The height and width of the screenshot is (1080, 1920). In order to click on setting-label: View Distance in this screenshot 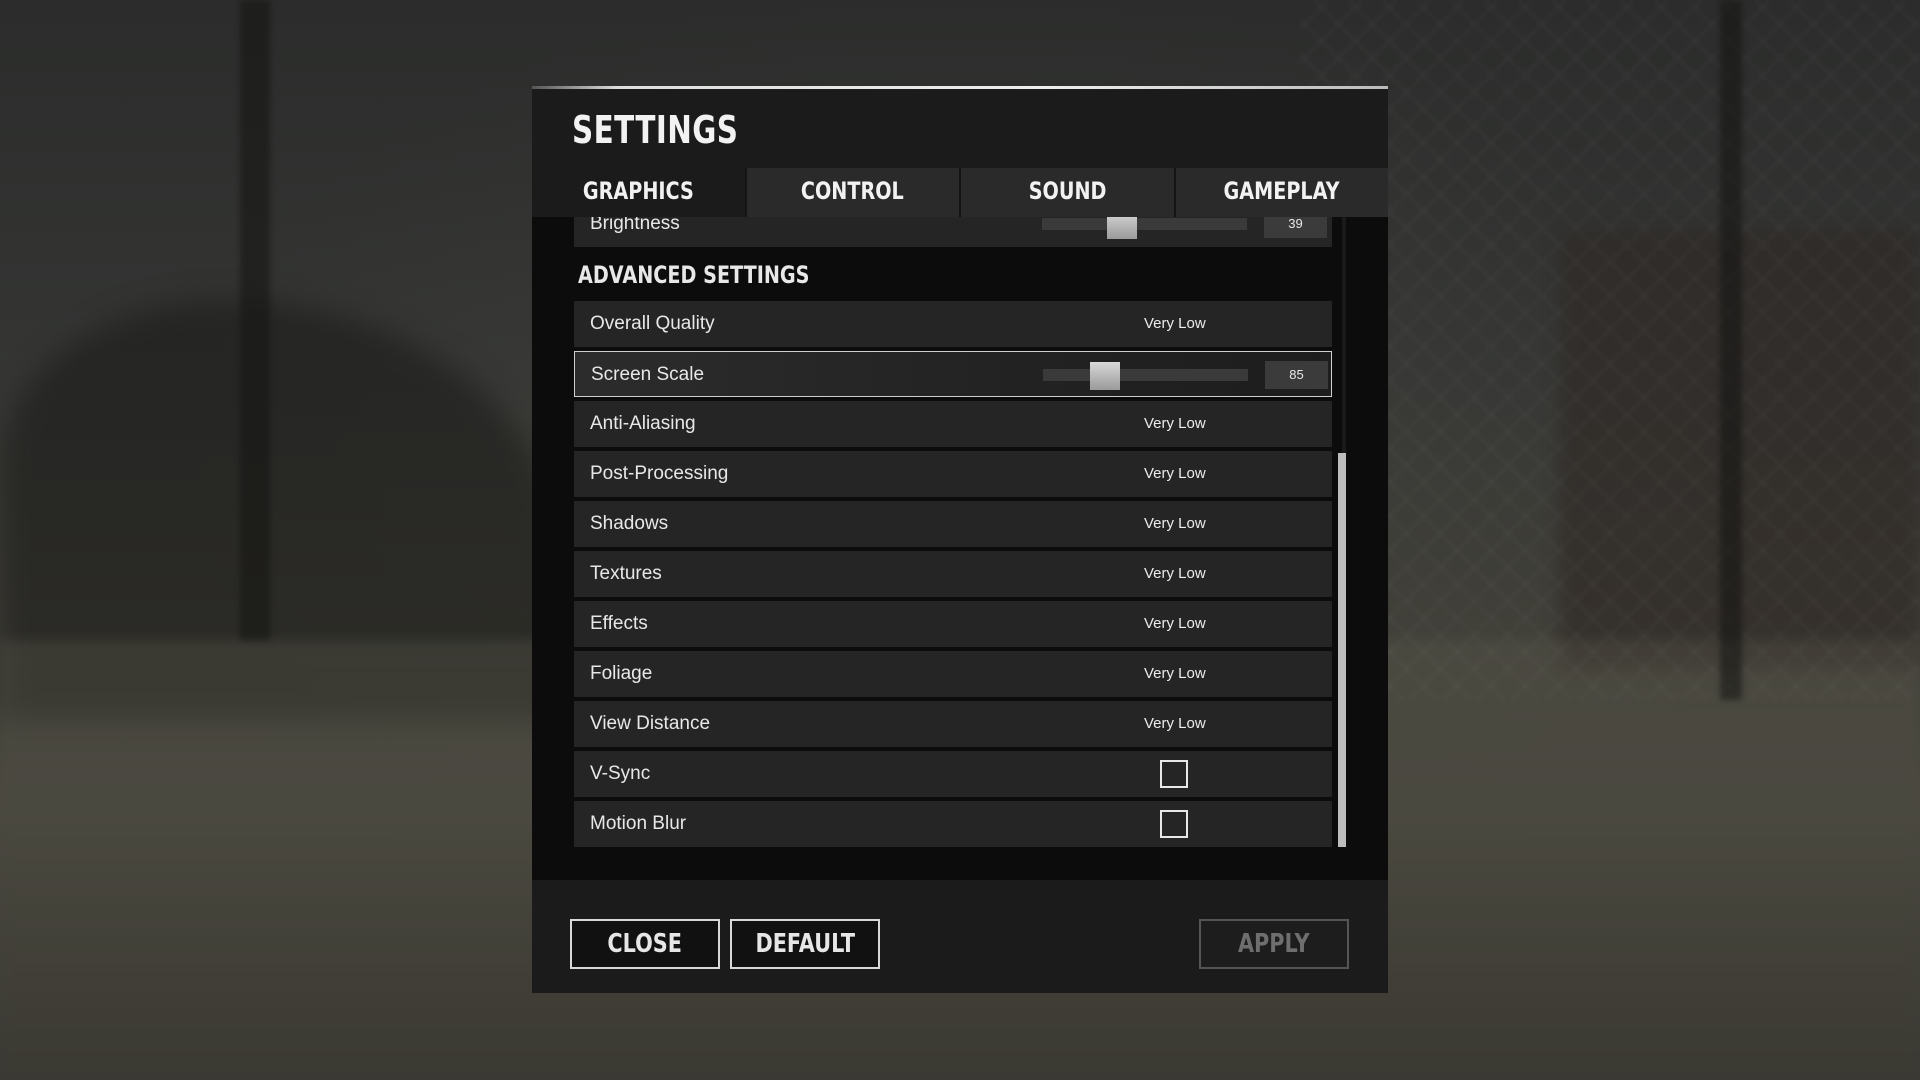, I will do `click(650, 723)`.